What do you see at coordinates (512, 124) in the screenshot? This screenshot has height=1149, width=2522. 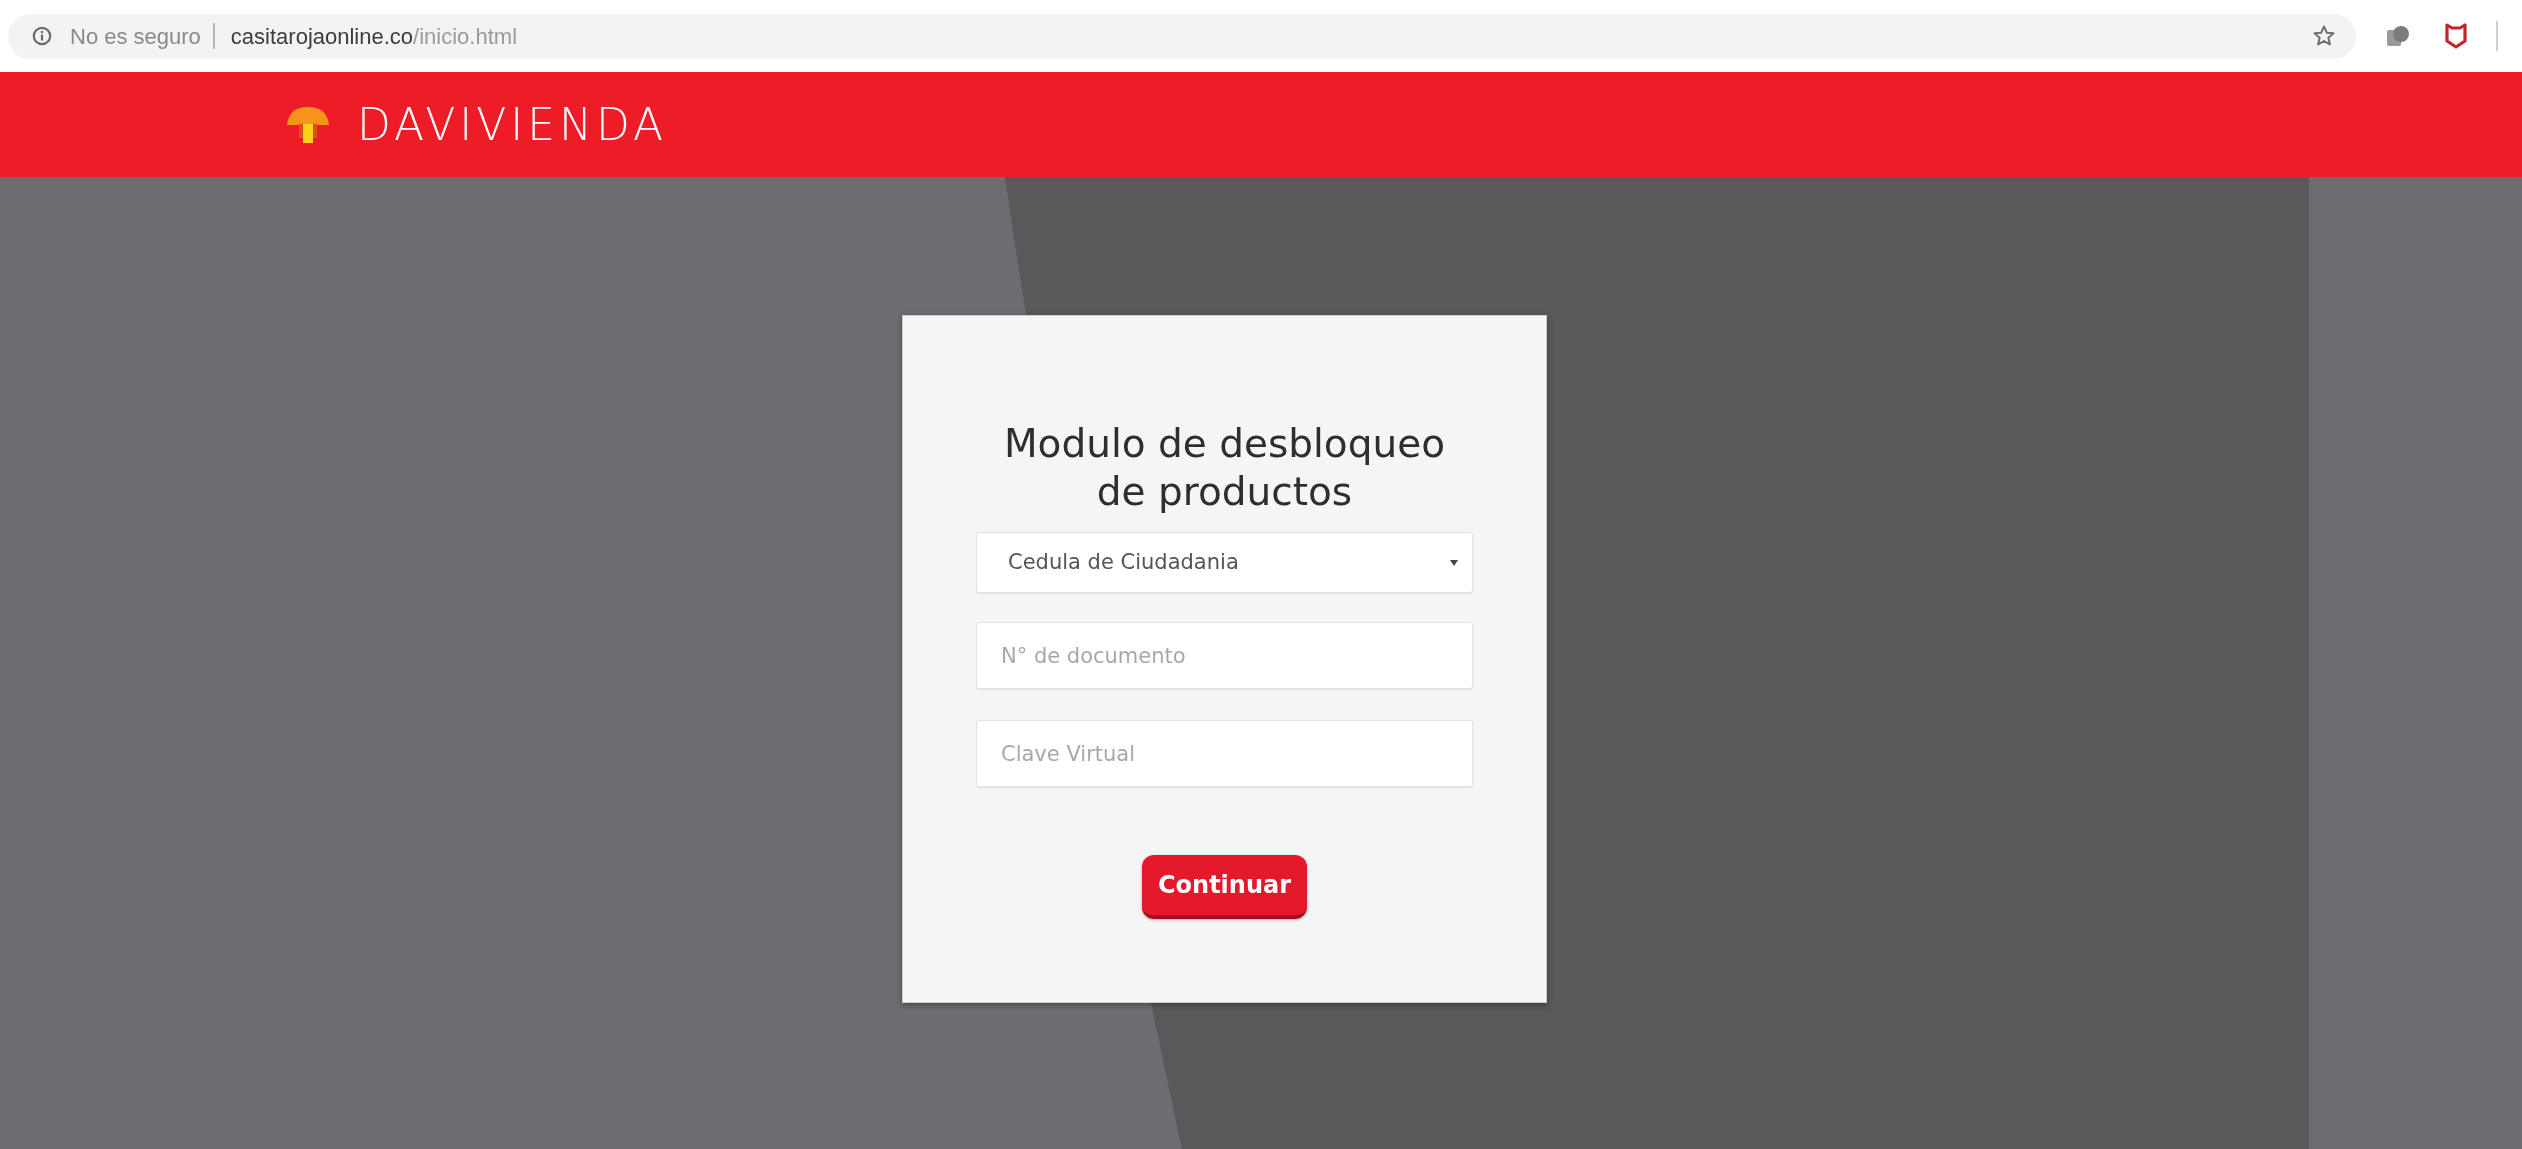 I see `logo-text: DAVIVIENDA` at bounding box center [512, 124].